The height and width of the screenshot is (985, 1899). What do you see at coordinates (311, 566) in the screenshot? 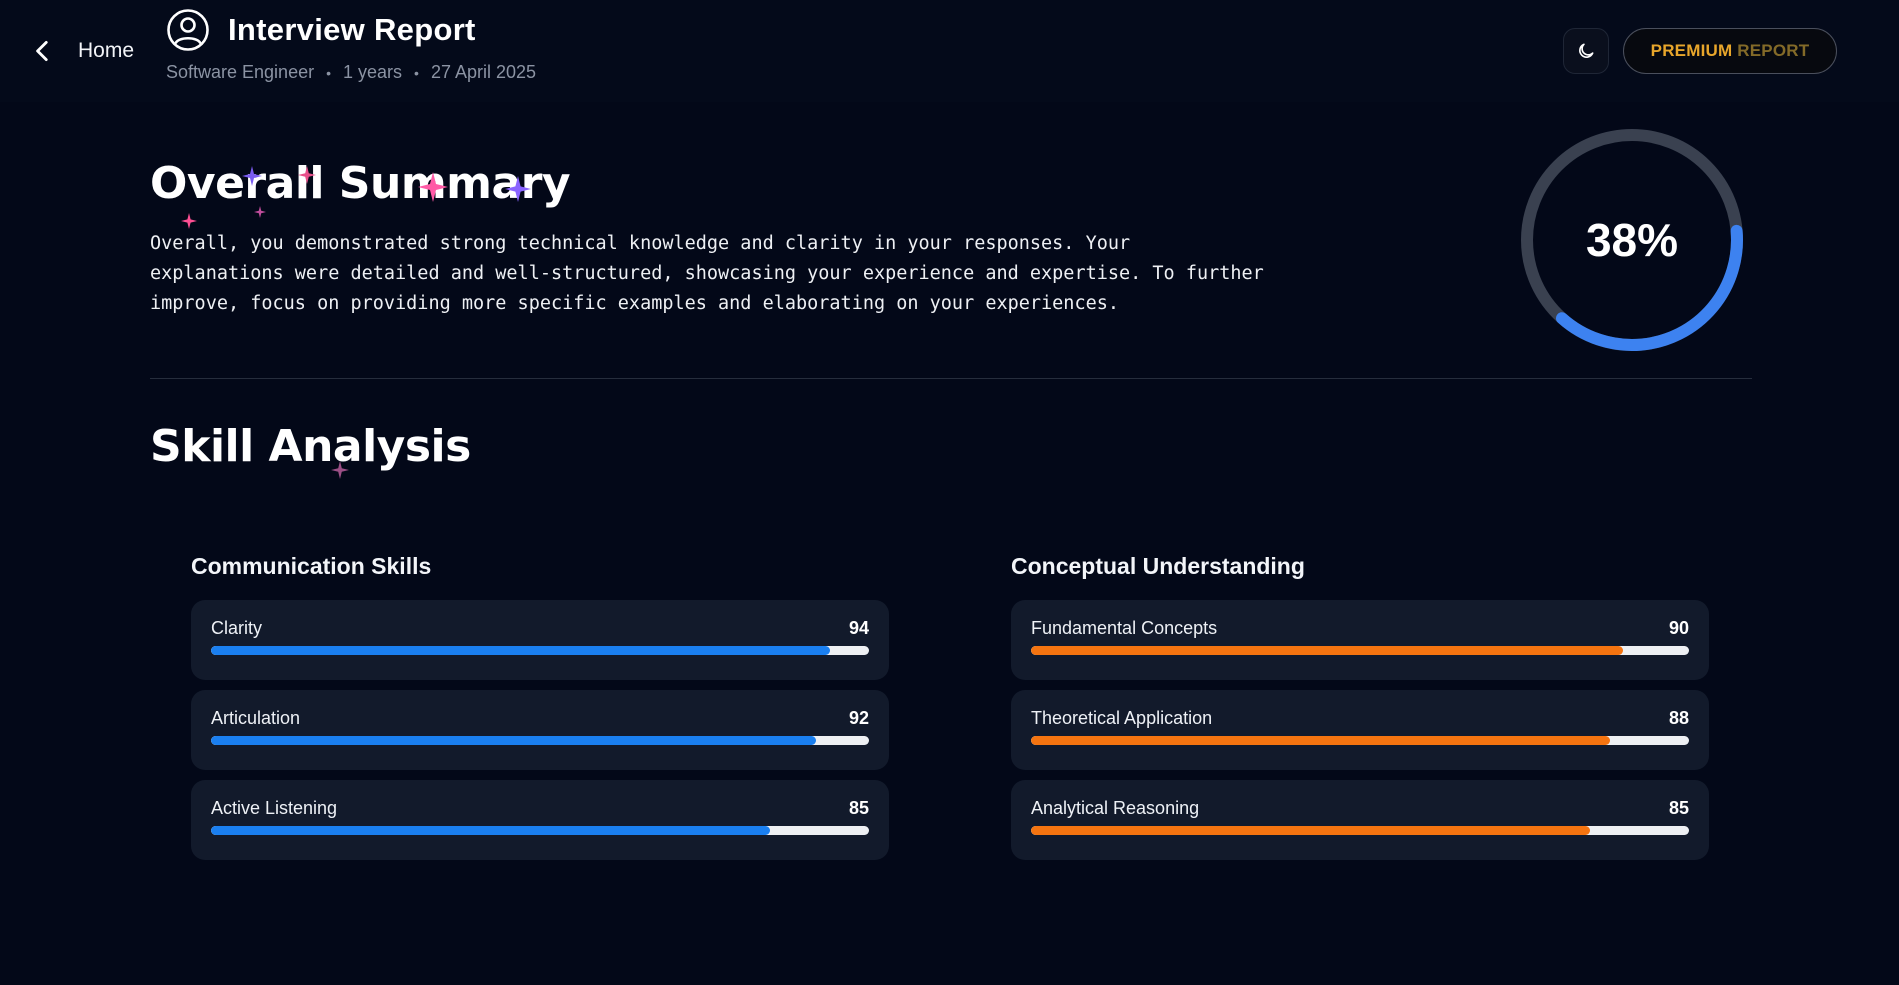
I see `skill-group-title: Communication Skills` at bounding box center [311, 566].